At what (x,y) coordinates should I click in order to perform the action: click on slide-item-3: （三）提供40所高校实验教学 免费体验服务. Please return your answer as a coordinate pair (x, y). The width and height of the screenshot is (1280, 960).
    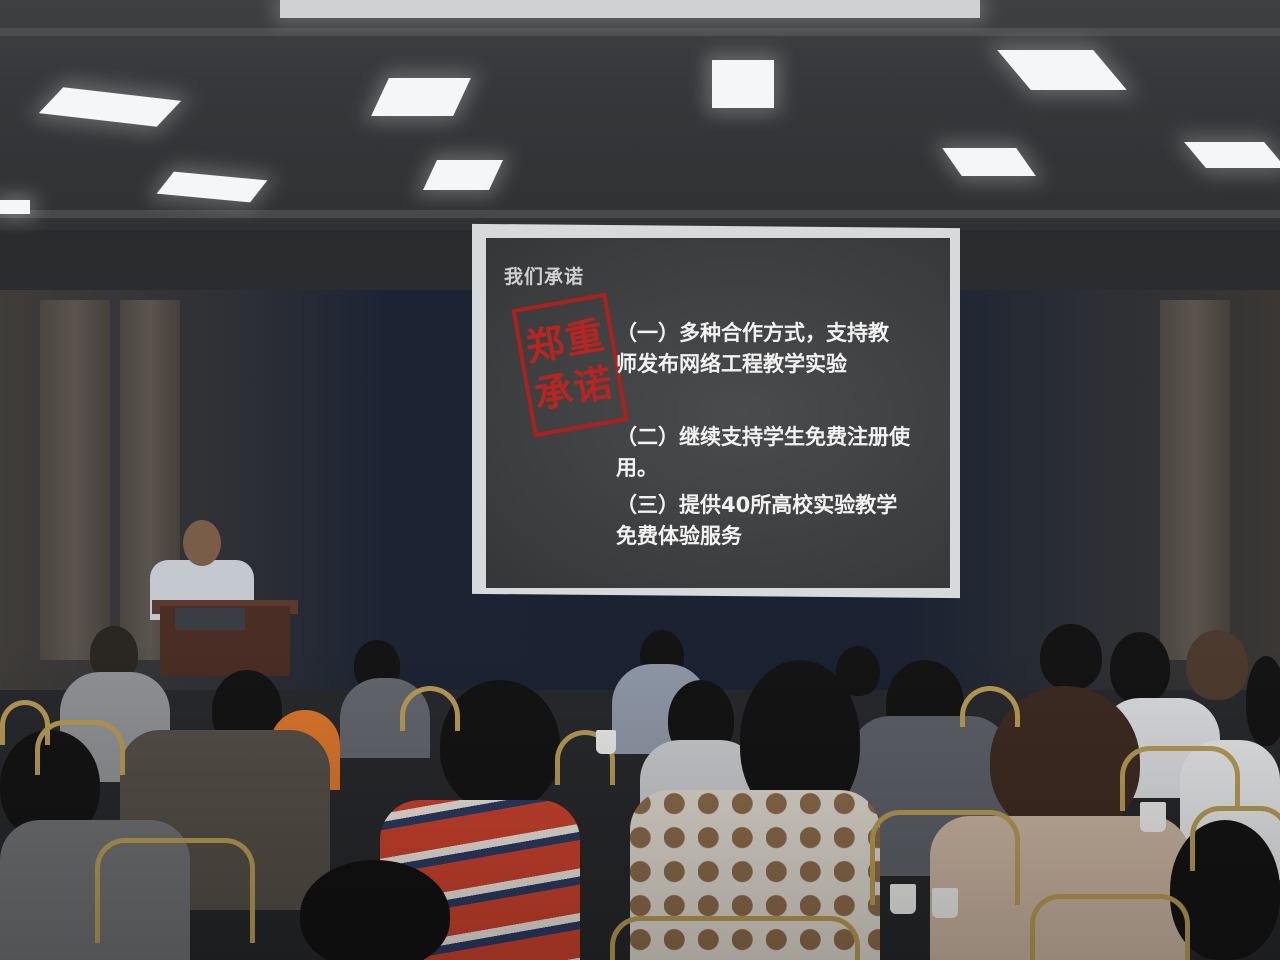
    Looking at the image, I should click on (761, 521).